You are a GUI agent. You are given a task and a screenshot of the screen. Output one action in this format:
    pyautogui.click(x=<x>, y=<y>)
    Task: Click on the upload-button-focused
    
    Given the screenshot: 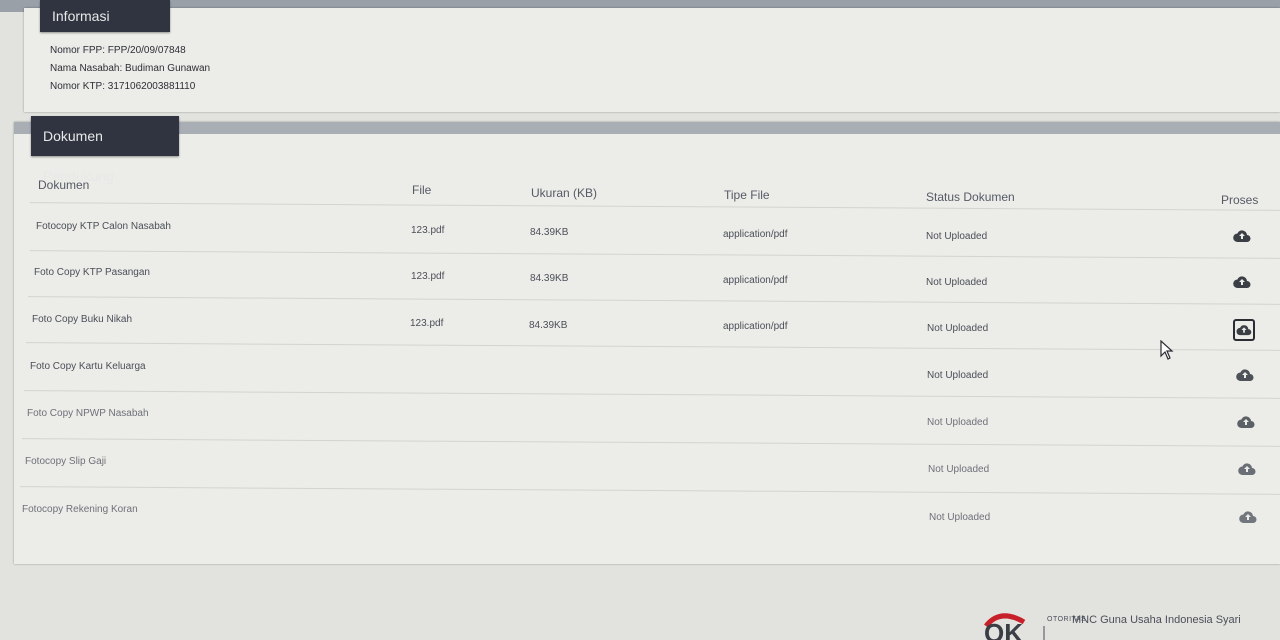 What is the action you would take?
    pyautogui.click(x=1244, y=330)
    